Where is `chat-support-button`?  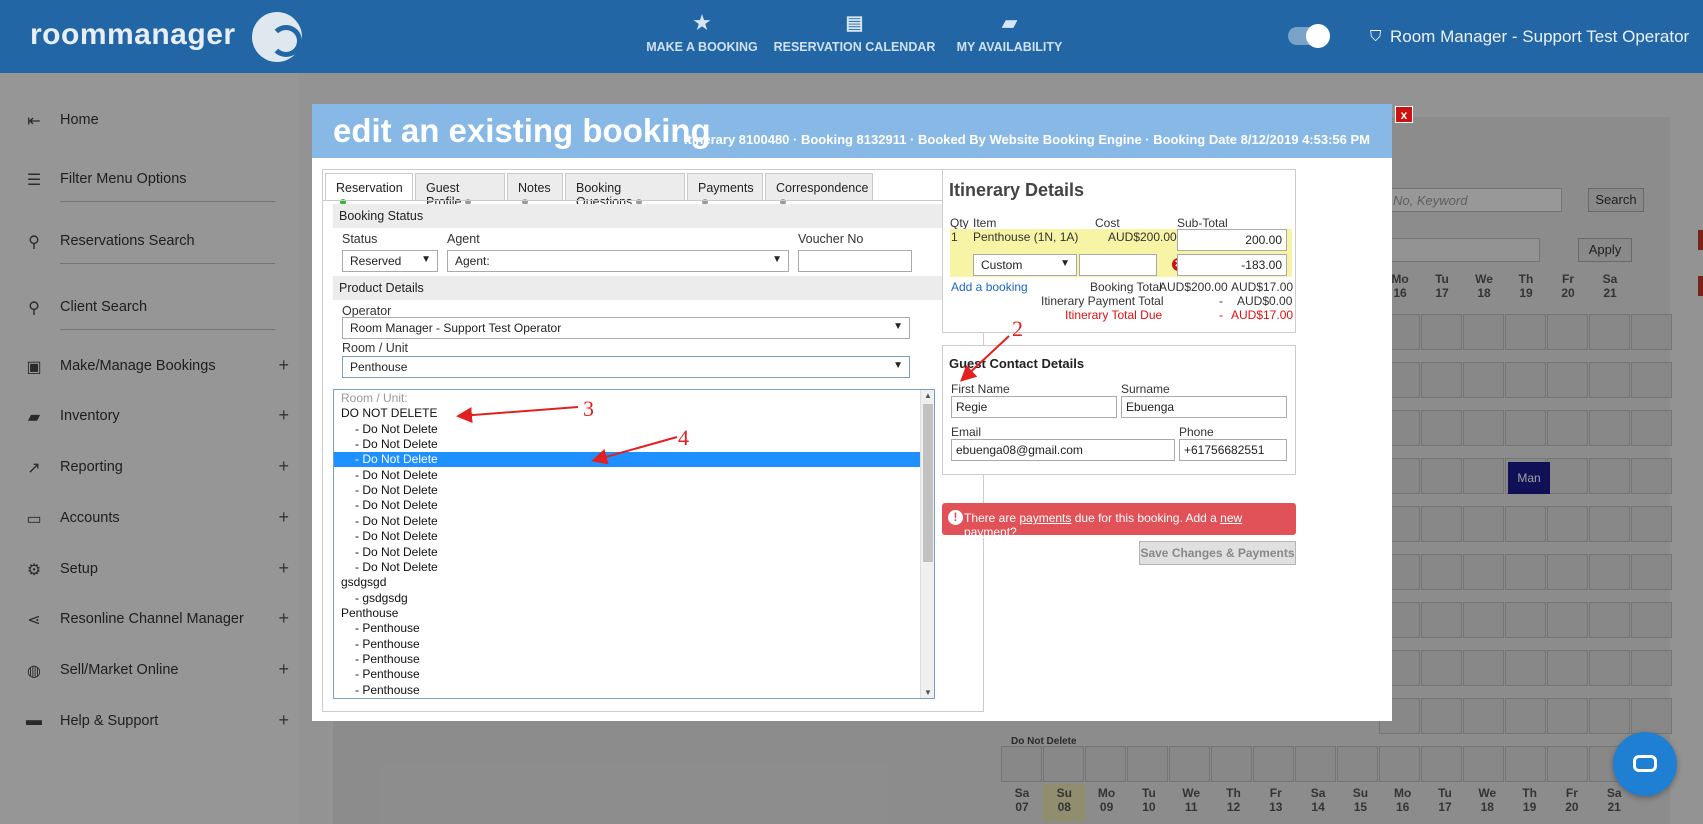
chat-support-button is located at coordinates (1645, 764).